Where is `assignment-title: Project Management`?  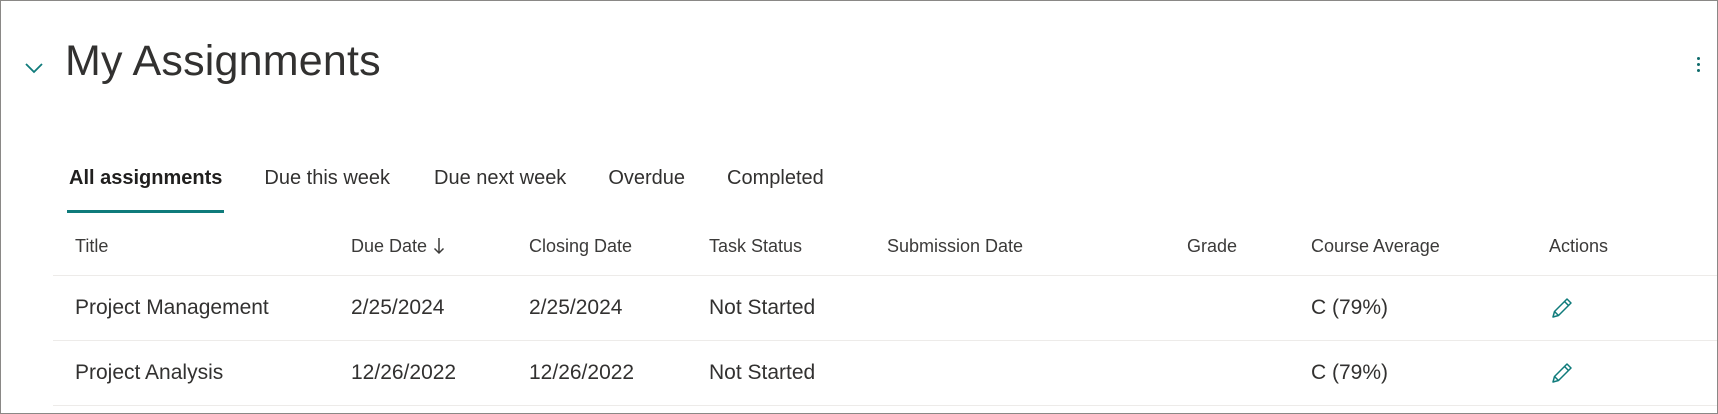
assignment-title: Project Management is located at coordinates (172, 307).